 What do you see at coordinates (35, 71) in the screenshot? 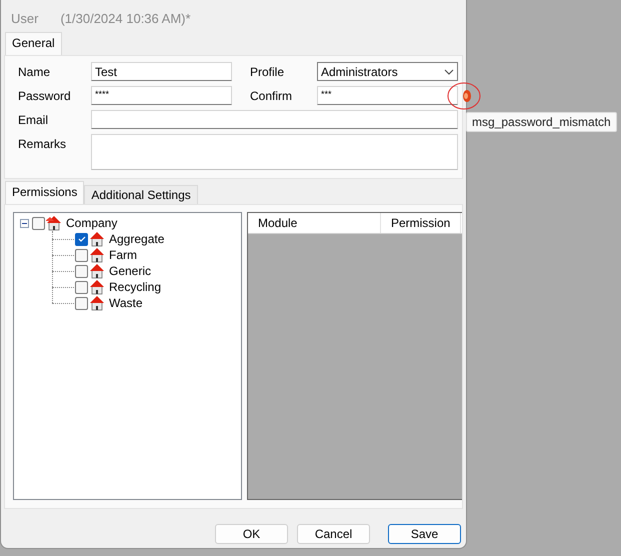
I see `field-label: Name` at bounding box center [35, 71].